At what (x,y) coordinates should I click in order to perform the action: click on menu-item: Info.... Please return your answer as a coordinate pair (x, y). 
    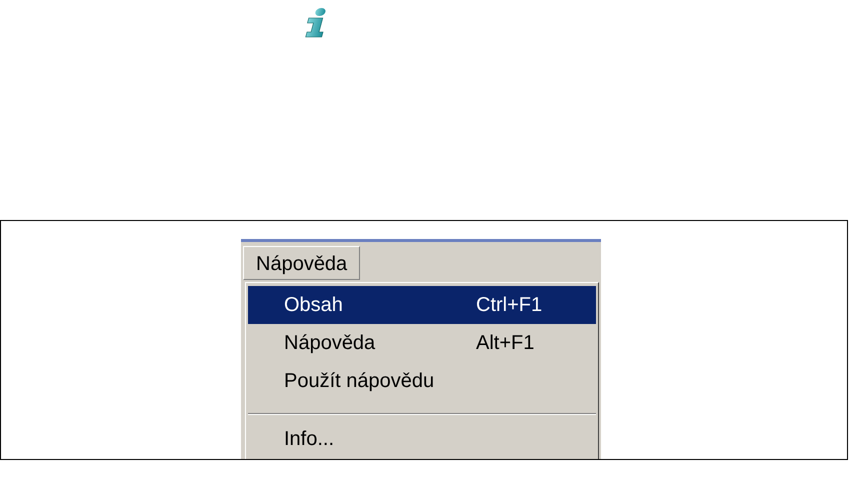
    Looking at the image, I should click on (422, 439).